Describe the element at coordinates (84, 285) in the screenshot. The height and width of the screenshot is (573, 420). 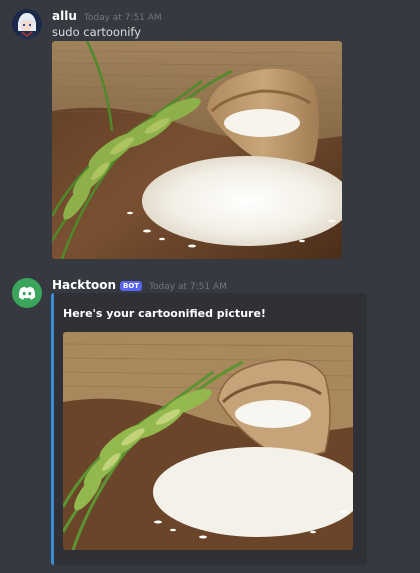
I see `author-name: Hacktoon` at that location.